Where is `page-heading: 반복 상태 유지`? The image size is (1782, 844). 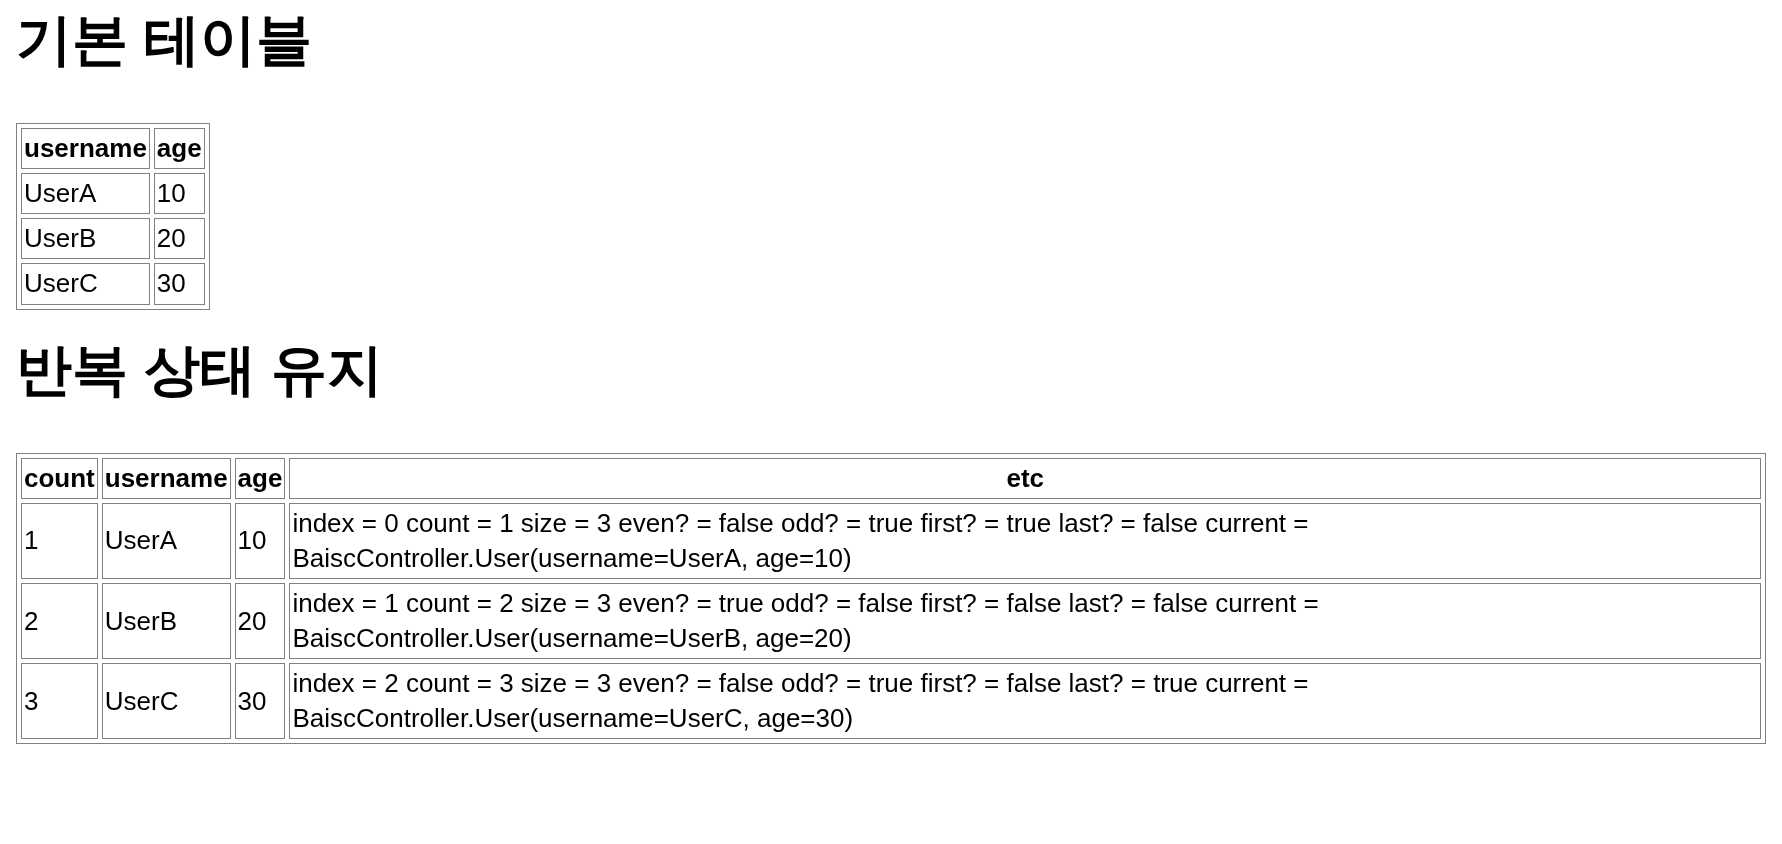 page-heading: 반복 상태 유지 is located at coordinates (200, 369).